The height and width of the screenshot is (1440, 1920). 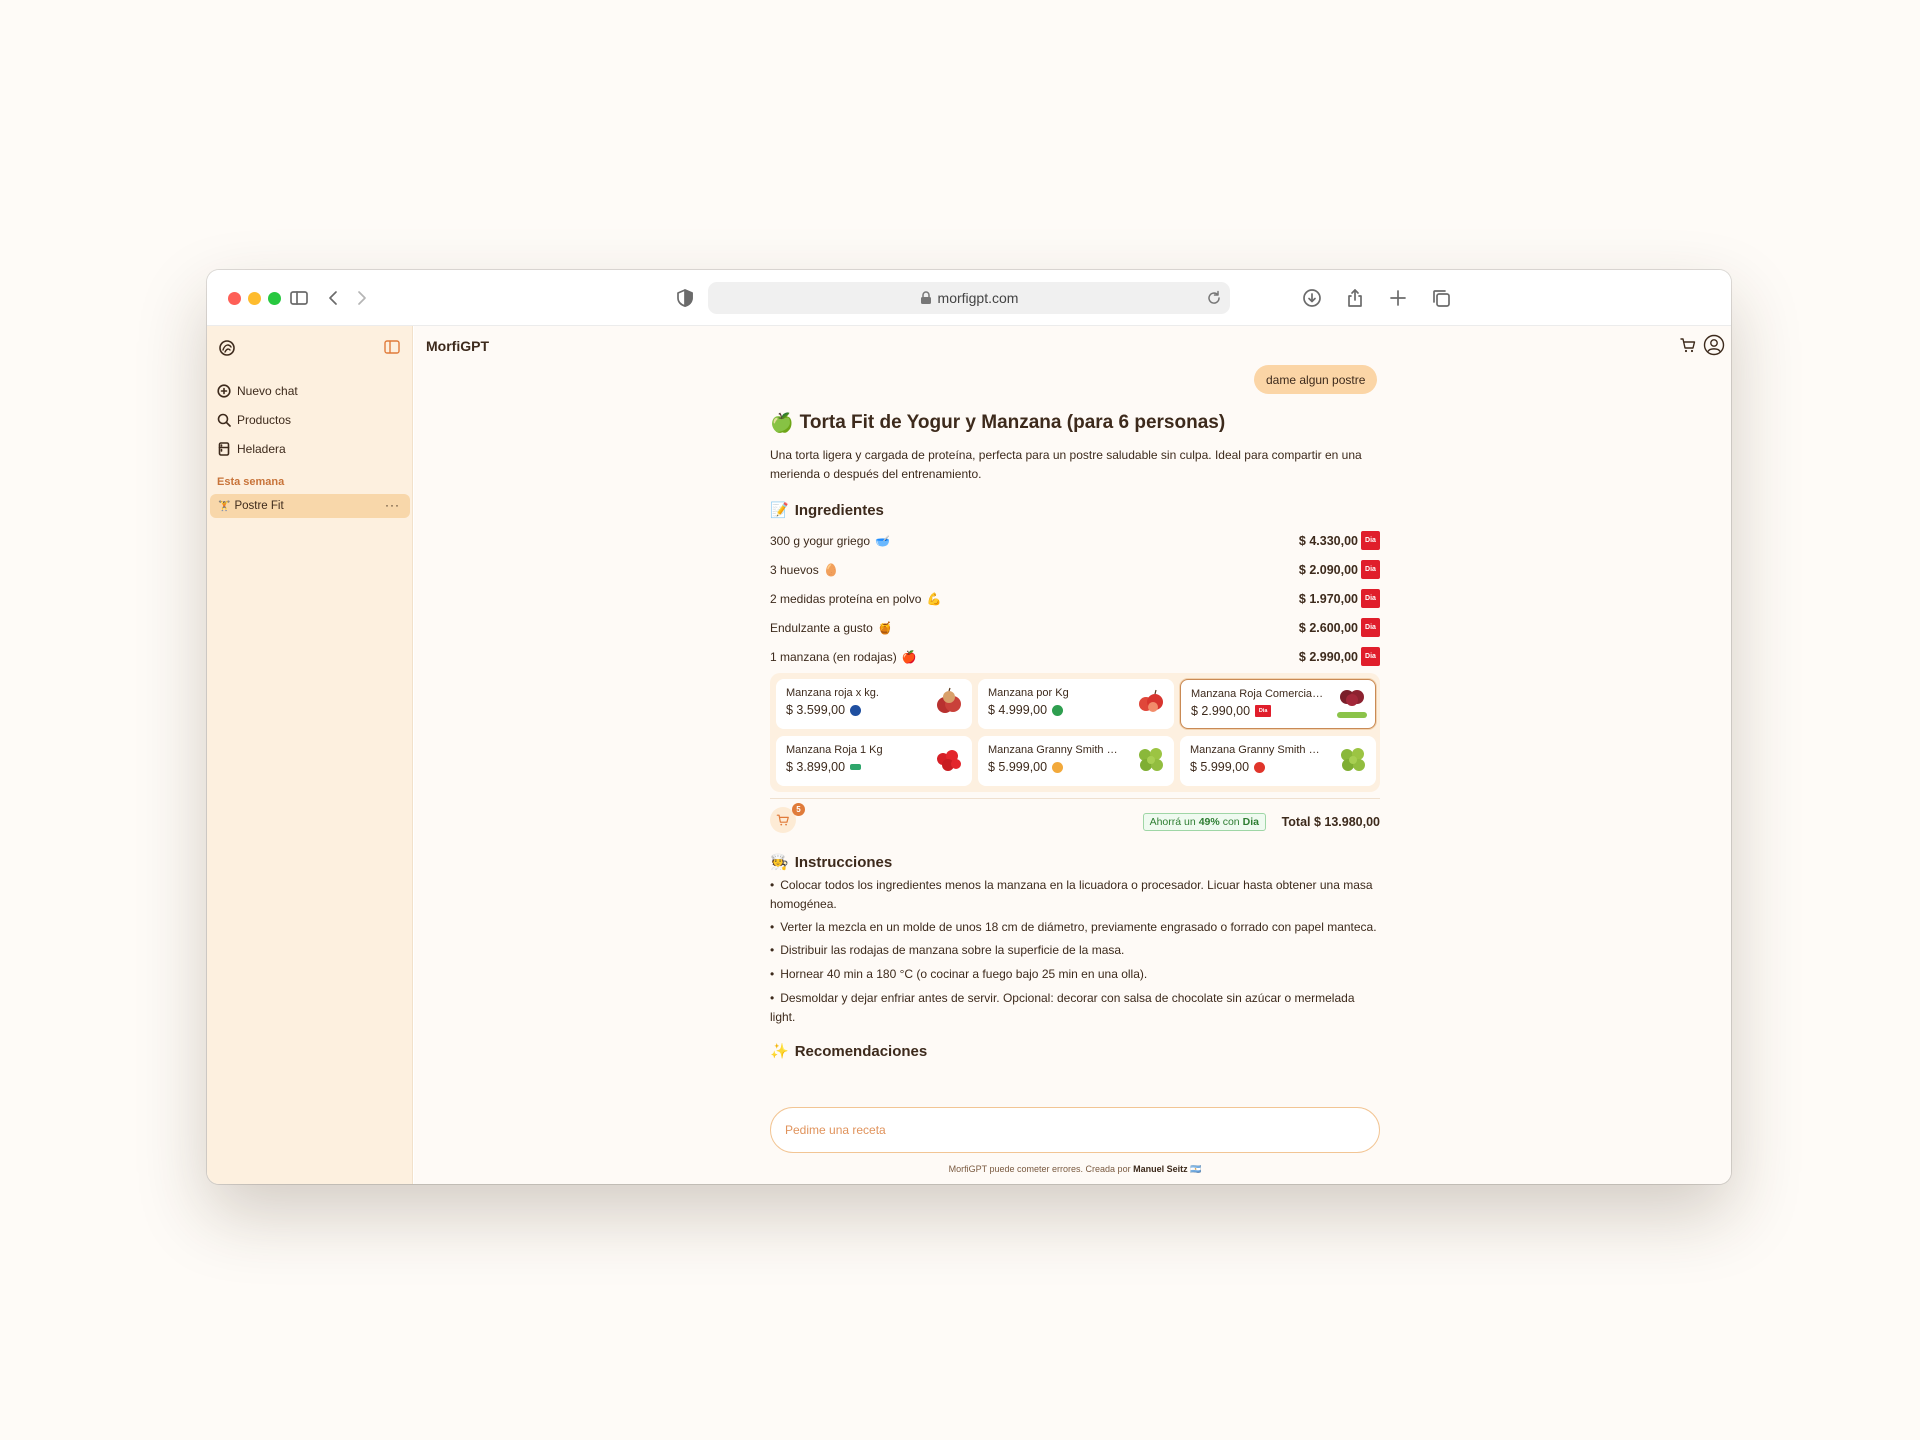 I want to click on sidebar-item-label: Heladera, so click(x=261, y=448).